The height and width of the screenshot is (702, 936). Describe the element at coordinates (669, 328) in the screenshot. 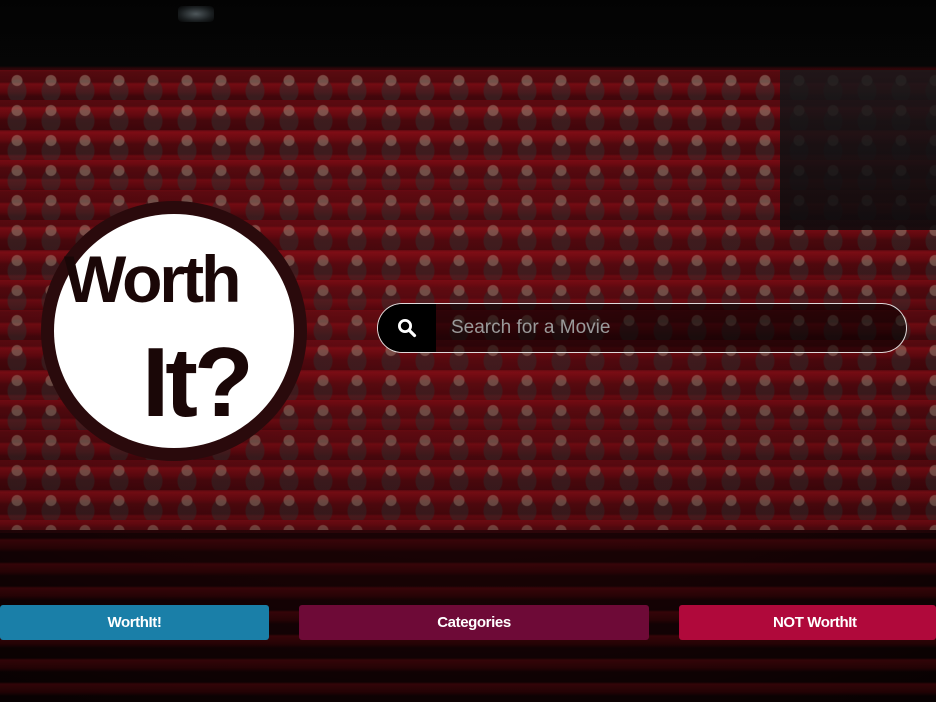

I see `search-input` at that location.